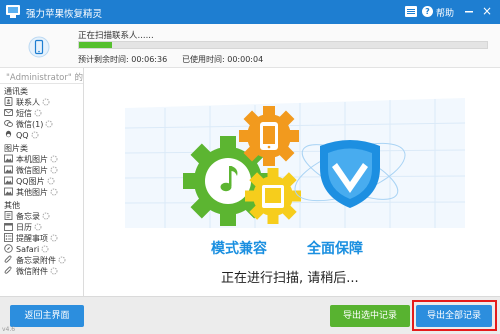 The image size is (500, 334). I want to click on minimize-icon, so click(469, 11).